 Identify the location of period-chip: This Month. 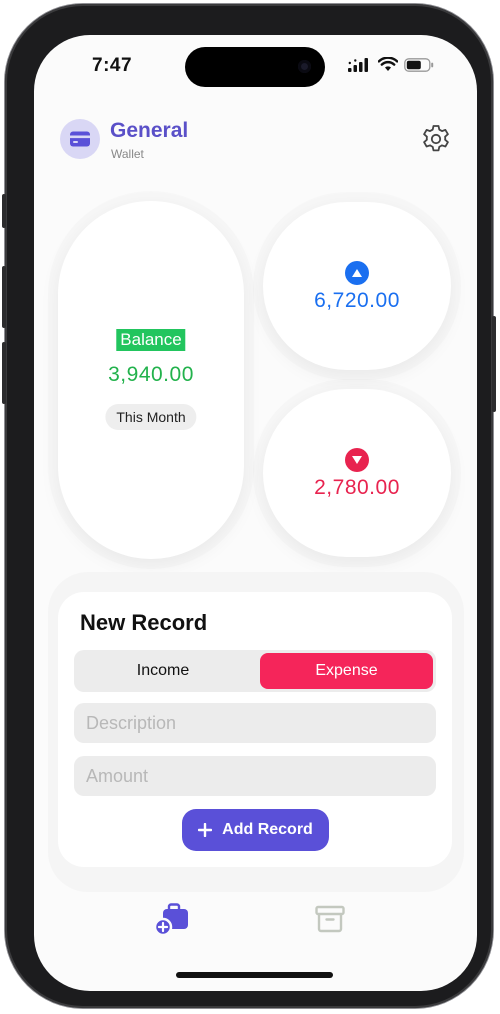
(151, 417).